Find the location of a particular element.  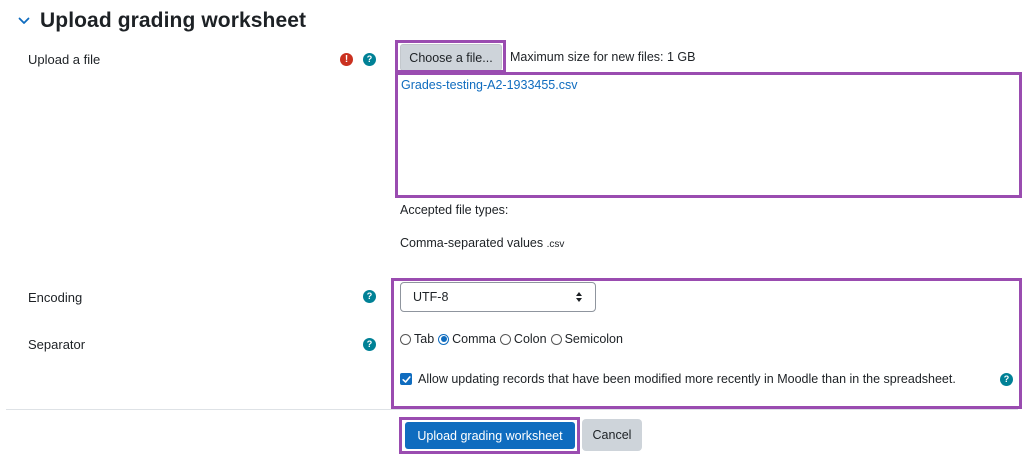

section-title: Upload grading worksheet is located at coordinates (173, 20).